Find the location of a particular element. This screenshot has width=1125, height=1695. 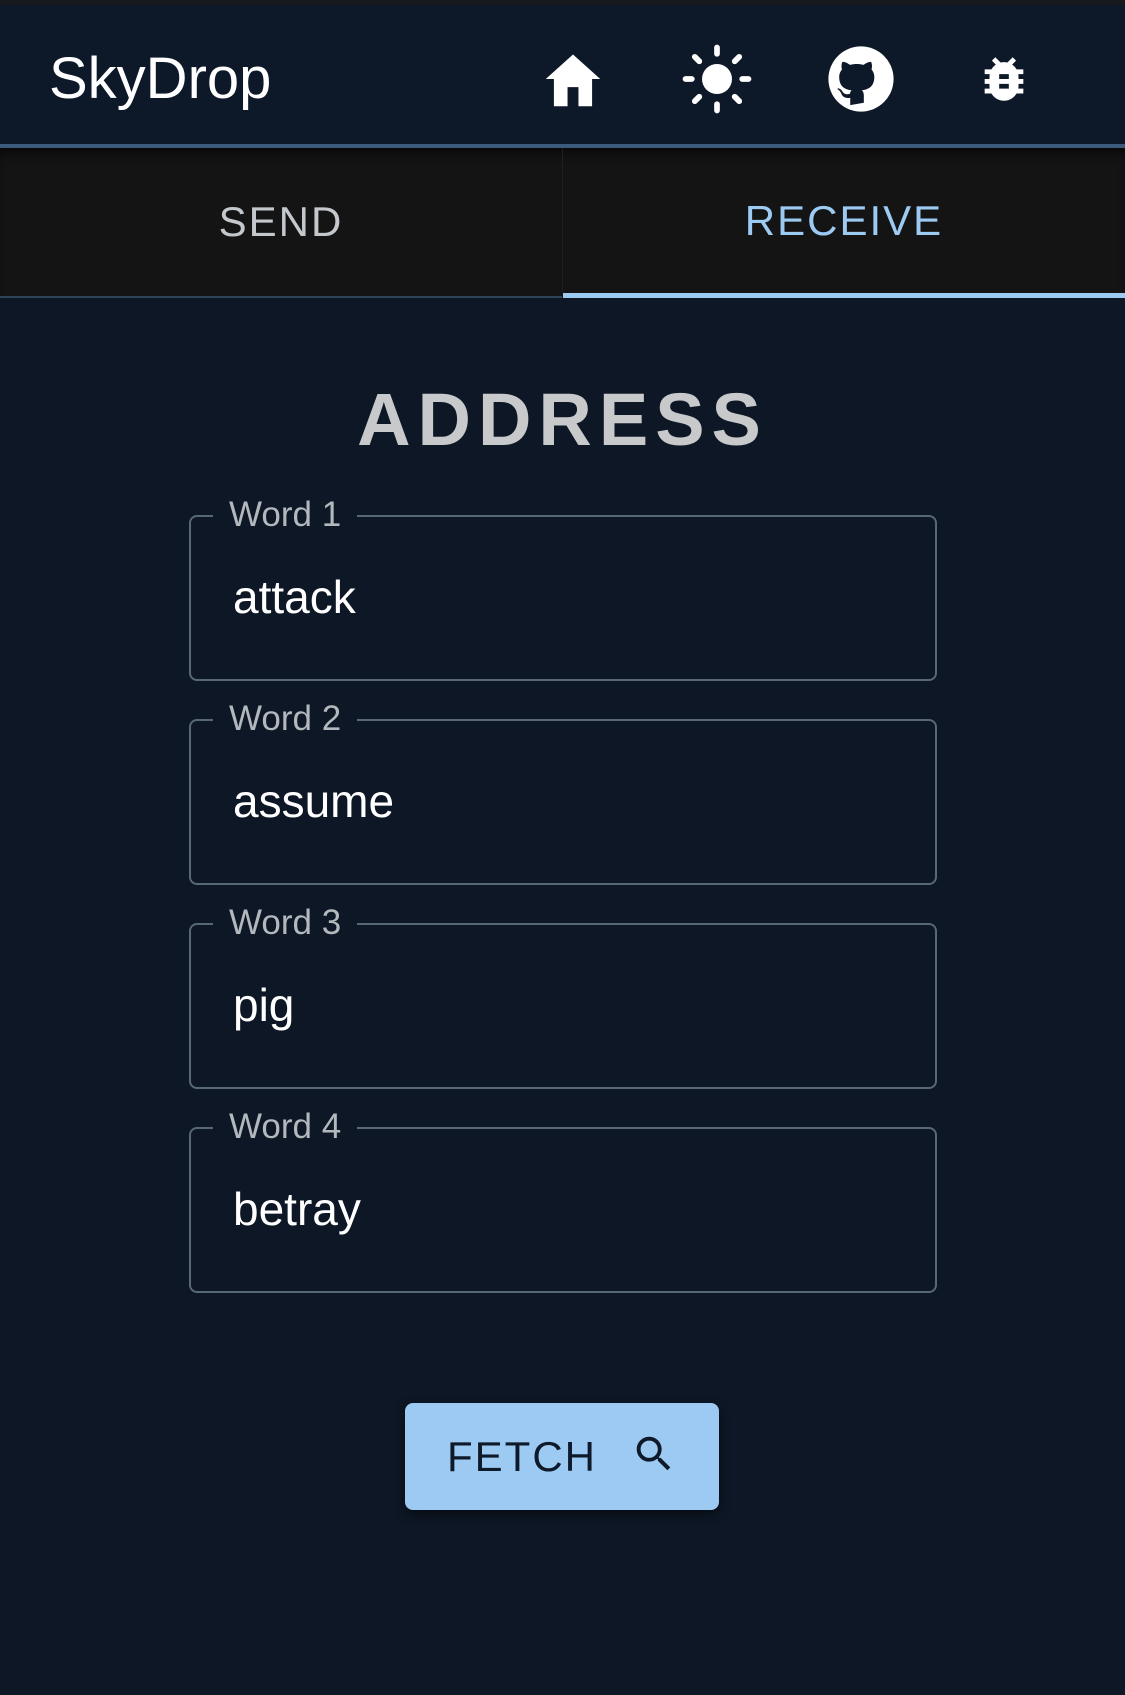

word-3-field: Word 3 is located at coordinates (563, 996).